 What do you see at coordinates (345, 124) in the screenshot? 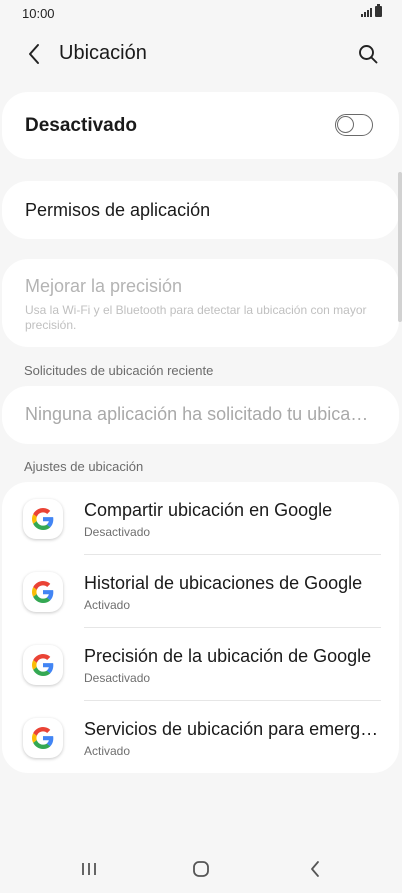
I see `toggle-knob` at bounding box center [345, 124].